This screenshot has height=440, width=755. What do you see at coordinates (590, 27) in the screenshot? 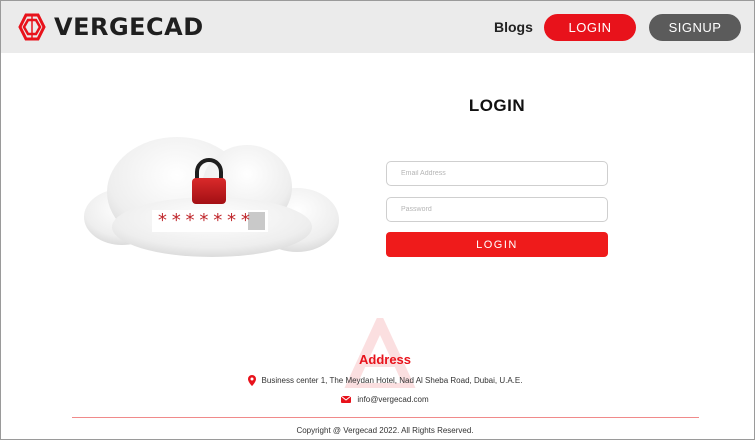
I see `nav-login-button: LOGIN` at bounding box center [590, 27].